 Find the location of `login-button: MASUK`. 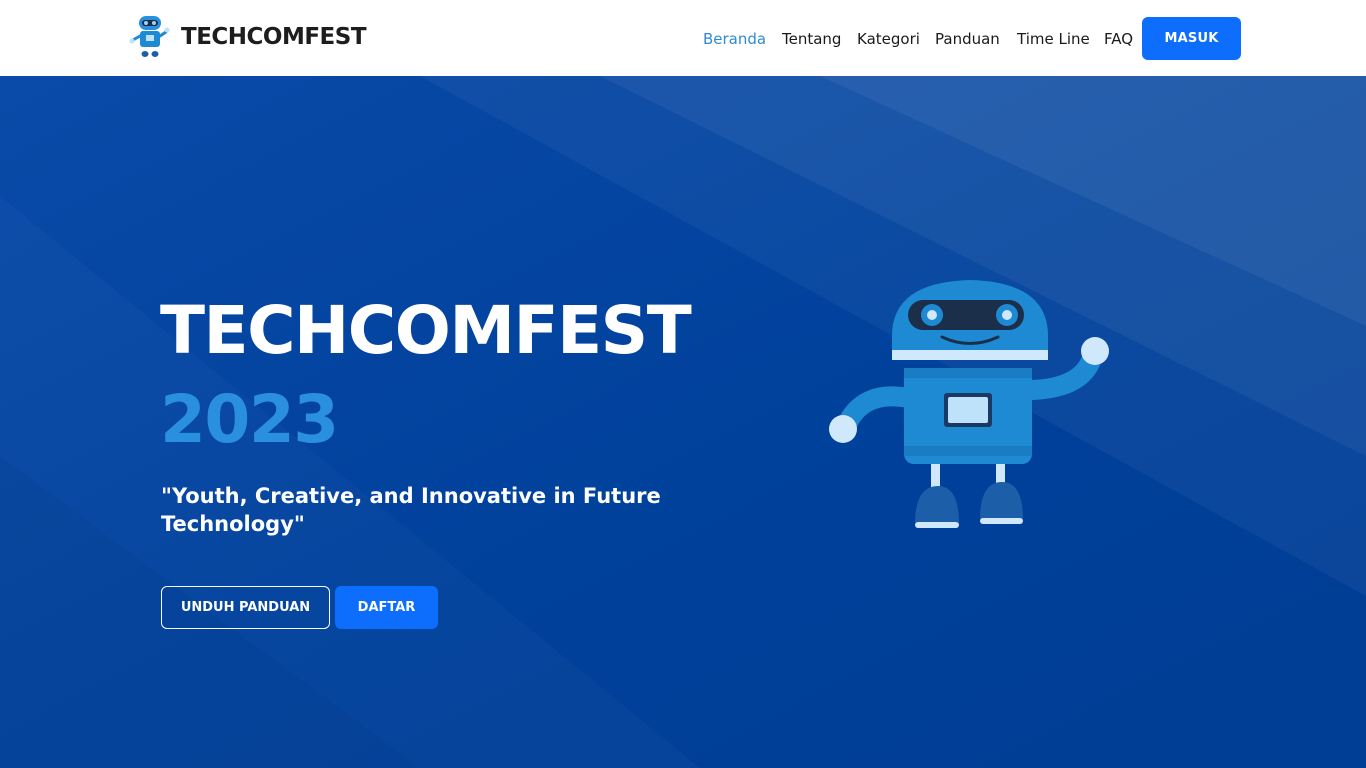

login-button: MASUK is located at coordinates (1191, 38).